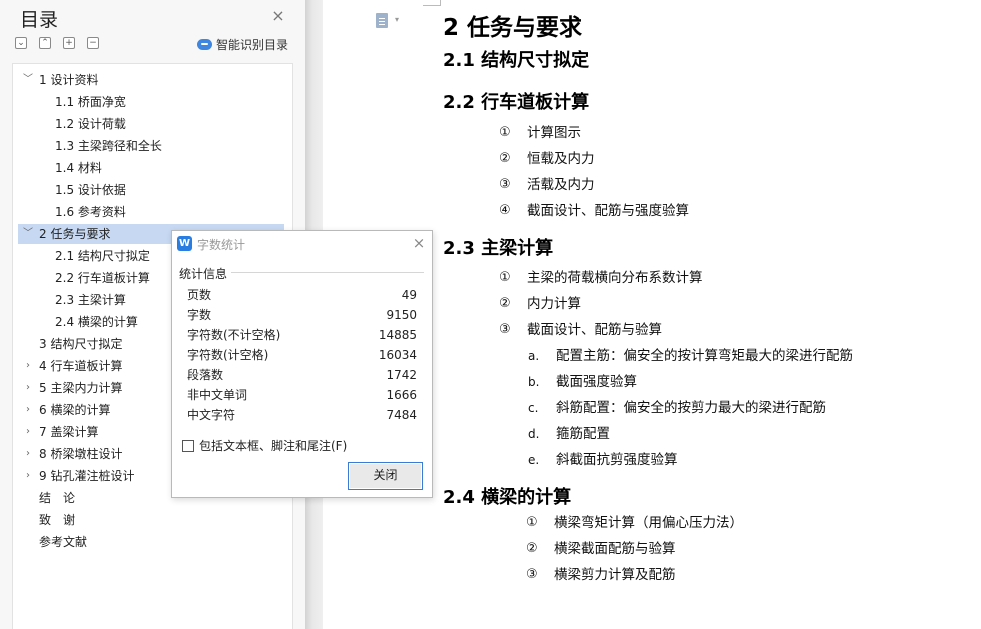 The height and width of the screenshot is (629, 981). I want to click on list-text: 活载及内力, so click(561, 185).